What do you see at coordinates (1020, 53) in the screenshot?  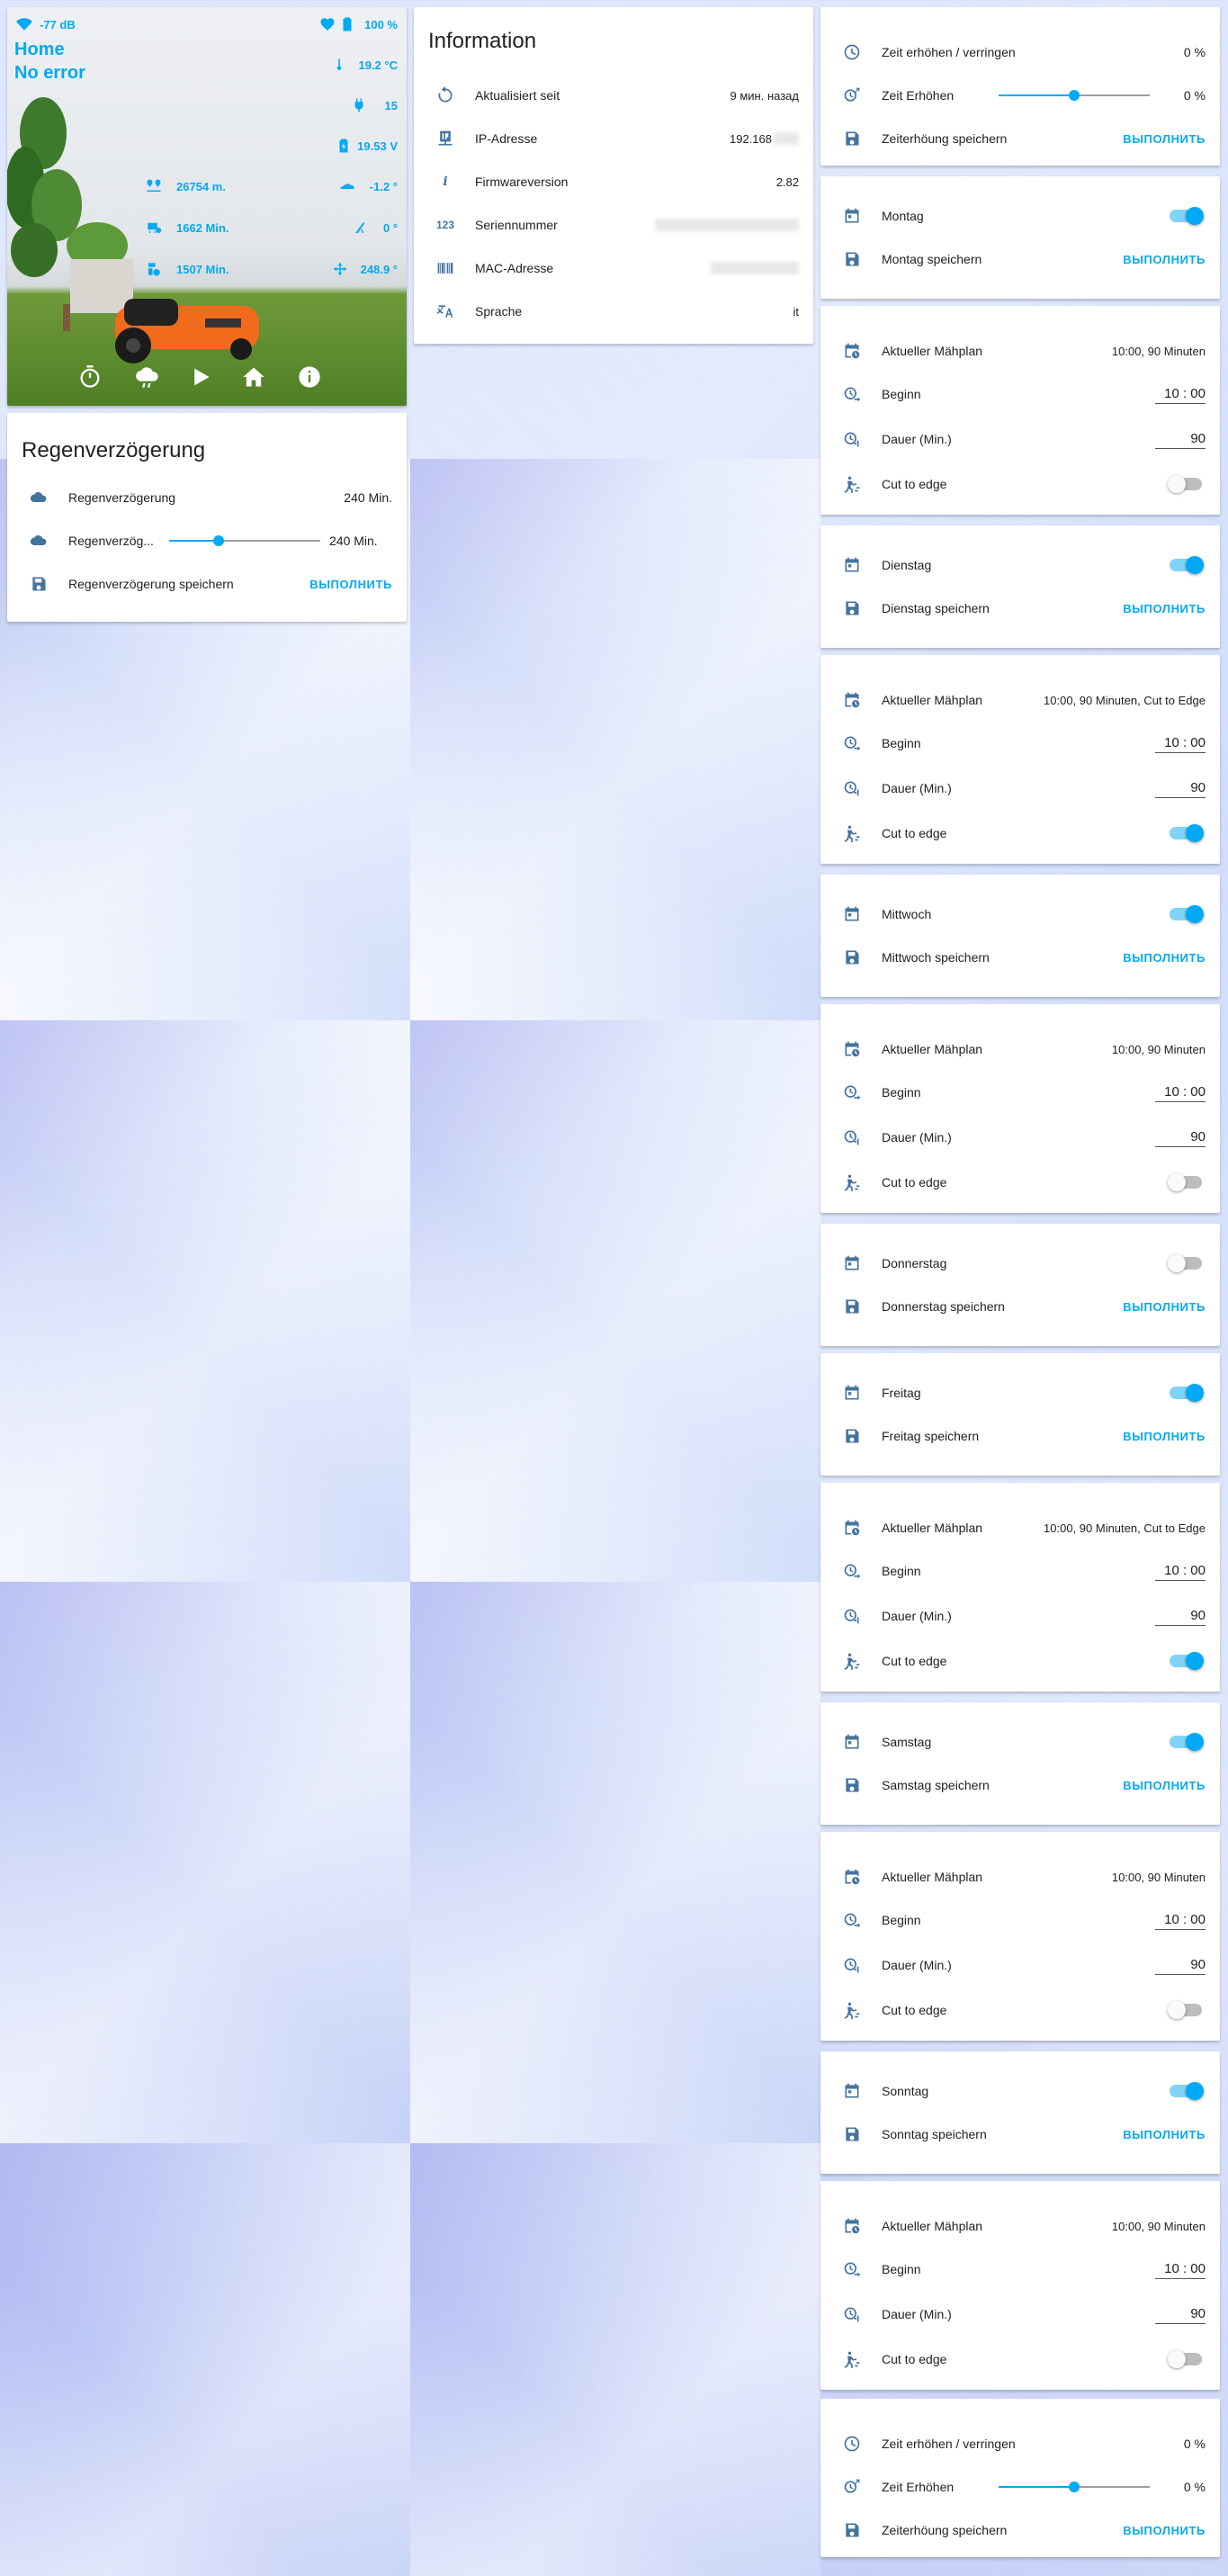 I see `time-adjust-row: Zeit erhöhen / verringen 0 %` at bounding box center [1020, 53].